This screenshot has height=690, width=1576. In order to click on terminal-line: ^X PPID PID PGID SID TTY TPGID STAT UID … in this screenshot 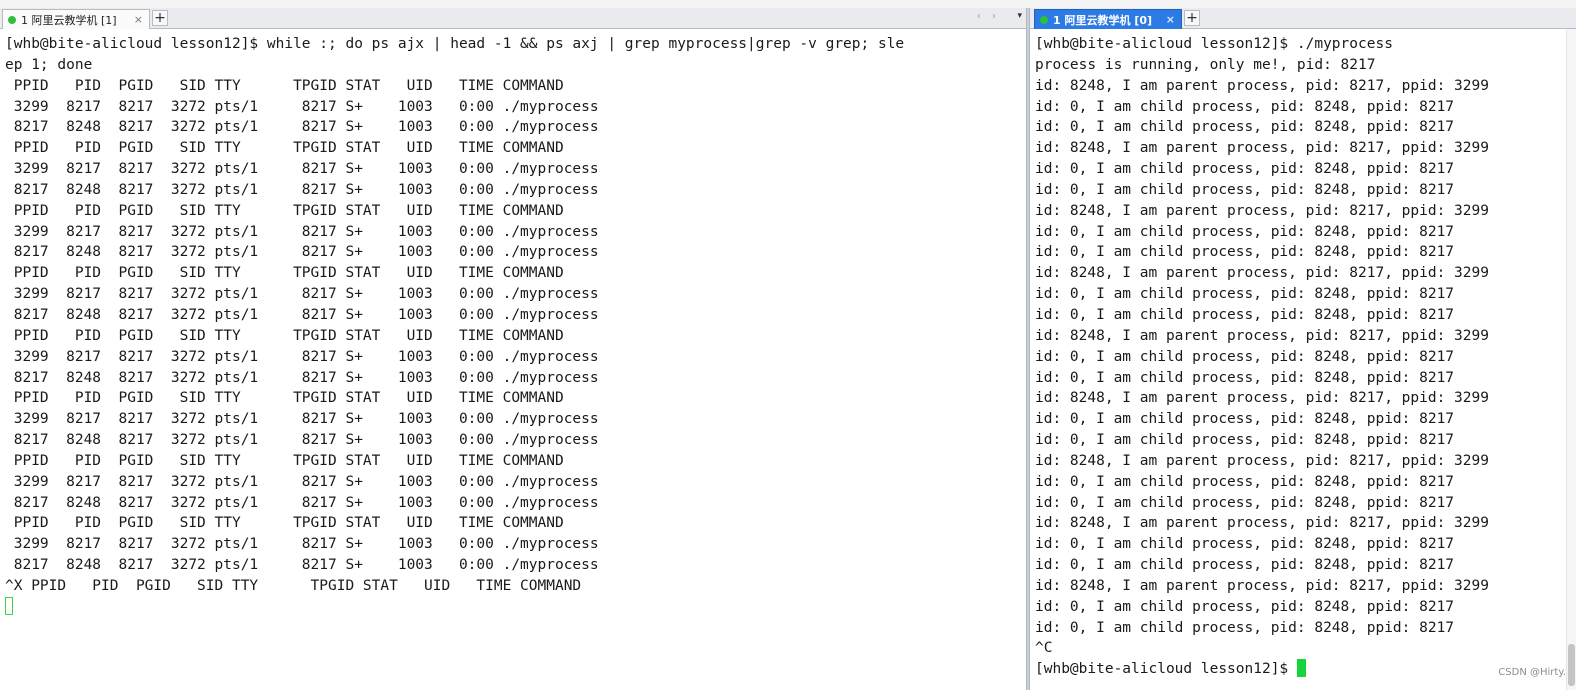, I will do `click(293, 585)`.